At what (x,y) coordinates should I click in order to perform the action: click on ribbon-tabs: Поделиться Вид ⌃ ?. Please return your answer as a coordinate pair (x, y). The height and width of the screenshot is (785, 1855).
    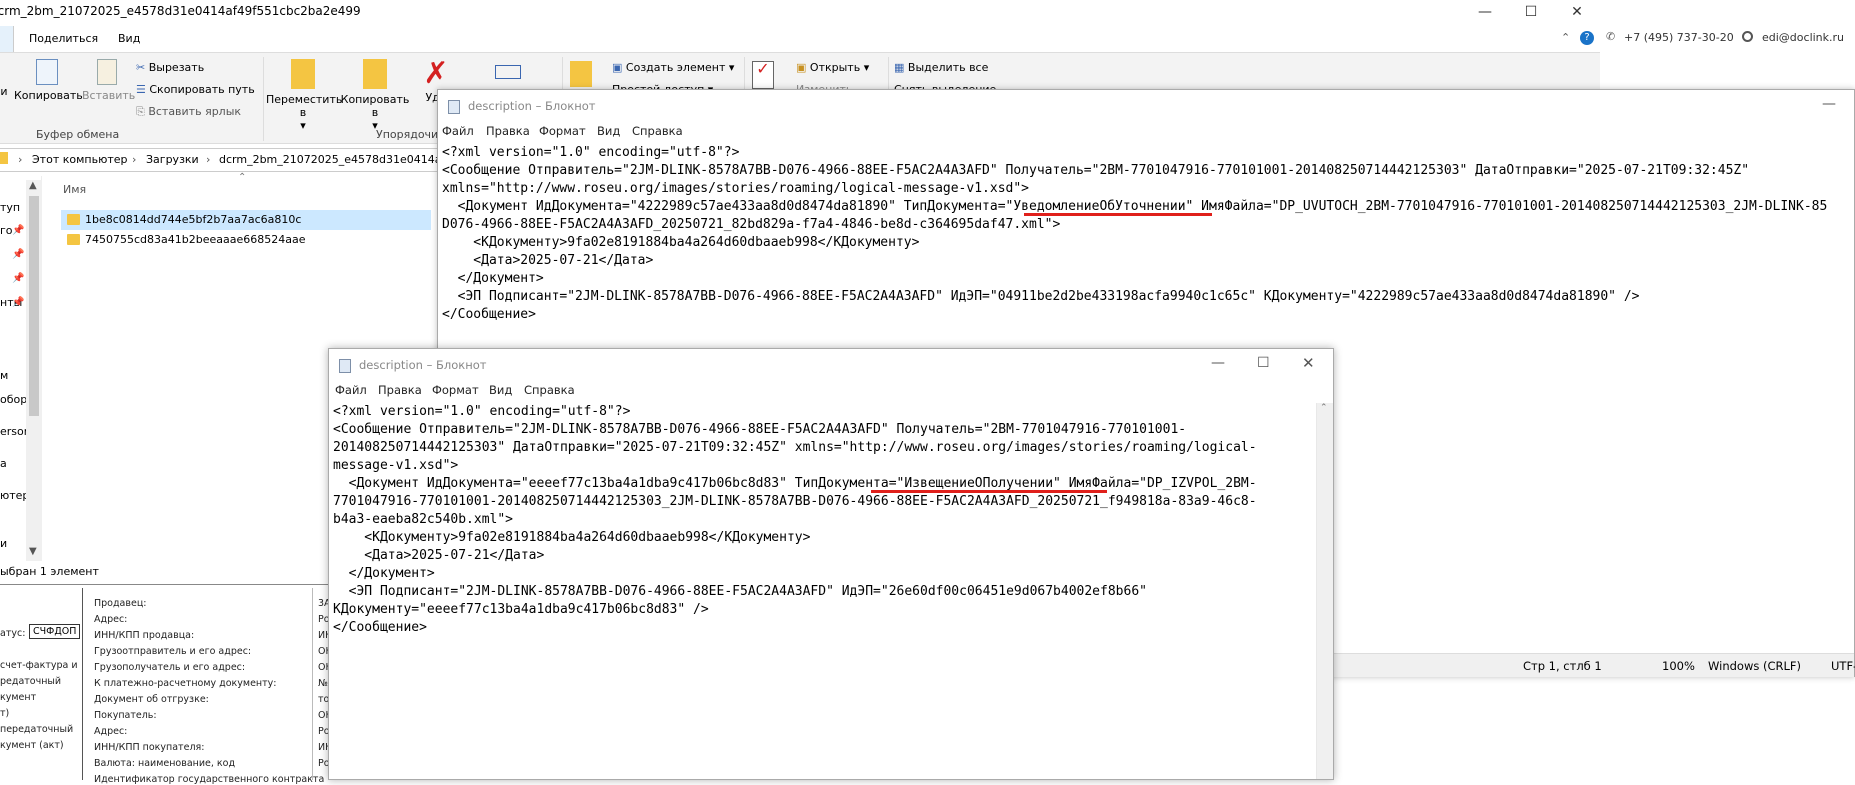
    Looking at the image, I should click on (800, 39).